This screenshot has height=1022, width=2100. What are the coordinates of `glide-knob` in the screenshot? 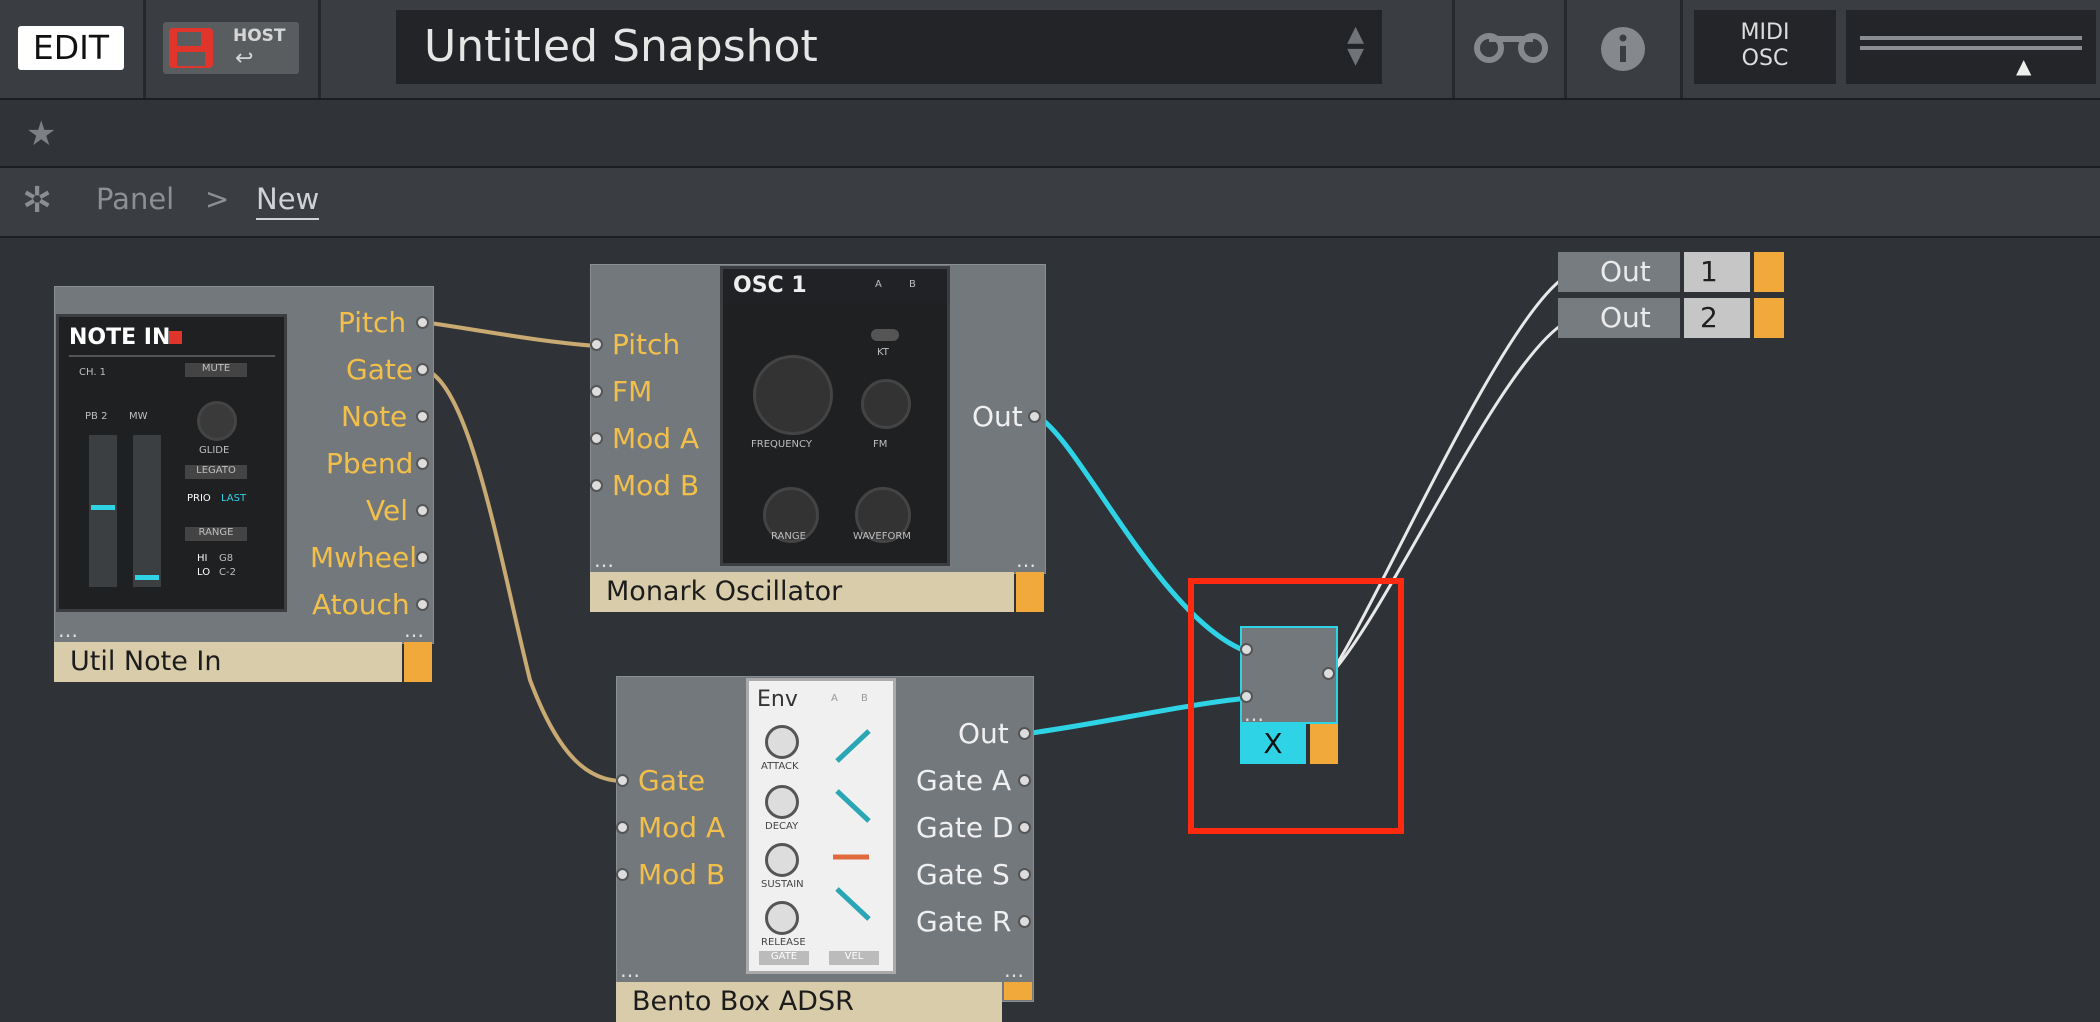 It's located at (217, 421).